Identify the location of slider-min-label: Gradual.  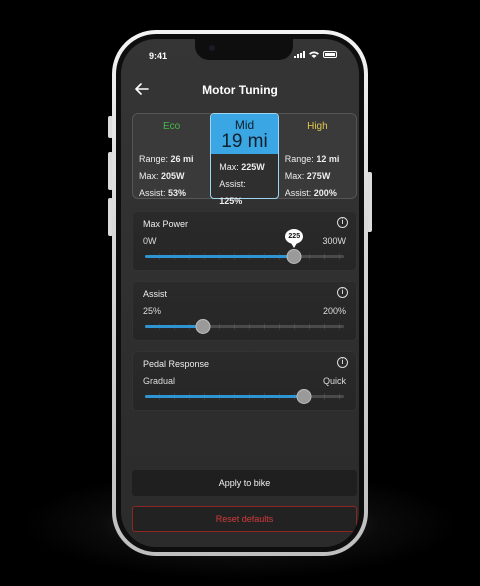
(159, 381).